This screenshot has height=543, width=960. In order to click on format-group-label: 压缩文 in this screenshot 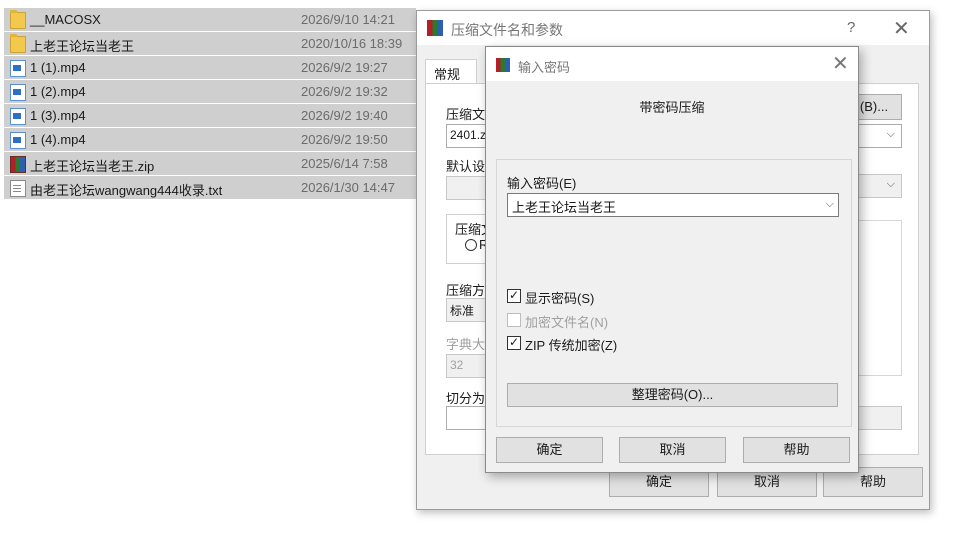, I will do `click(471, 229)`.